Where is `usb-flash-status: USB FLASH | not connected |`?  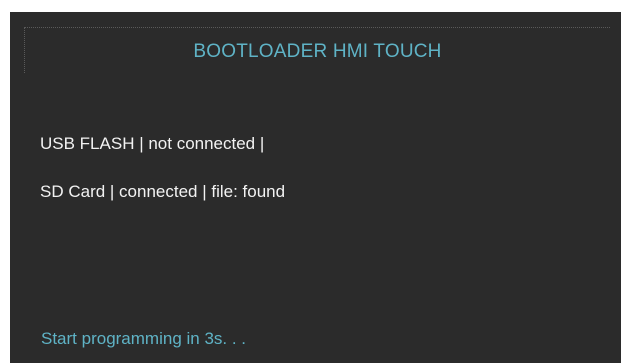 usb-flash-status: USB FLASH | not connected | is located at coordinates (152, 143).